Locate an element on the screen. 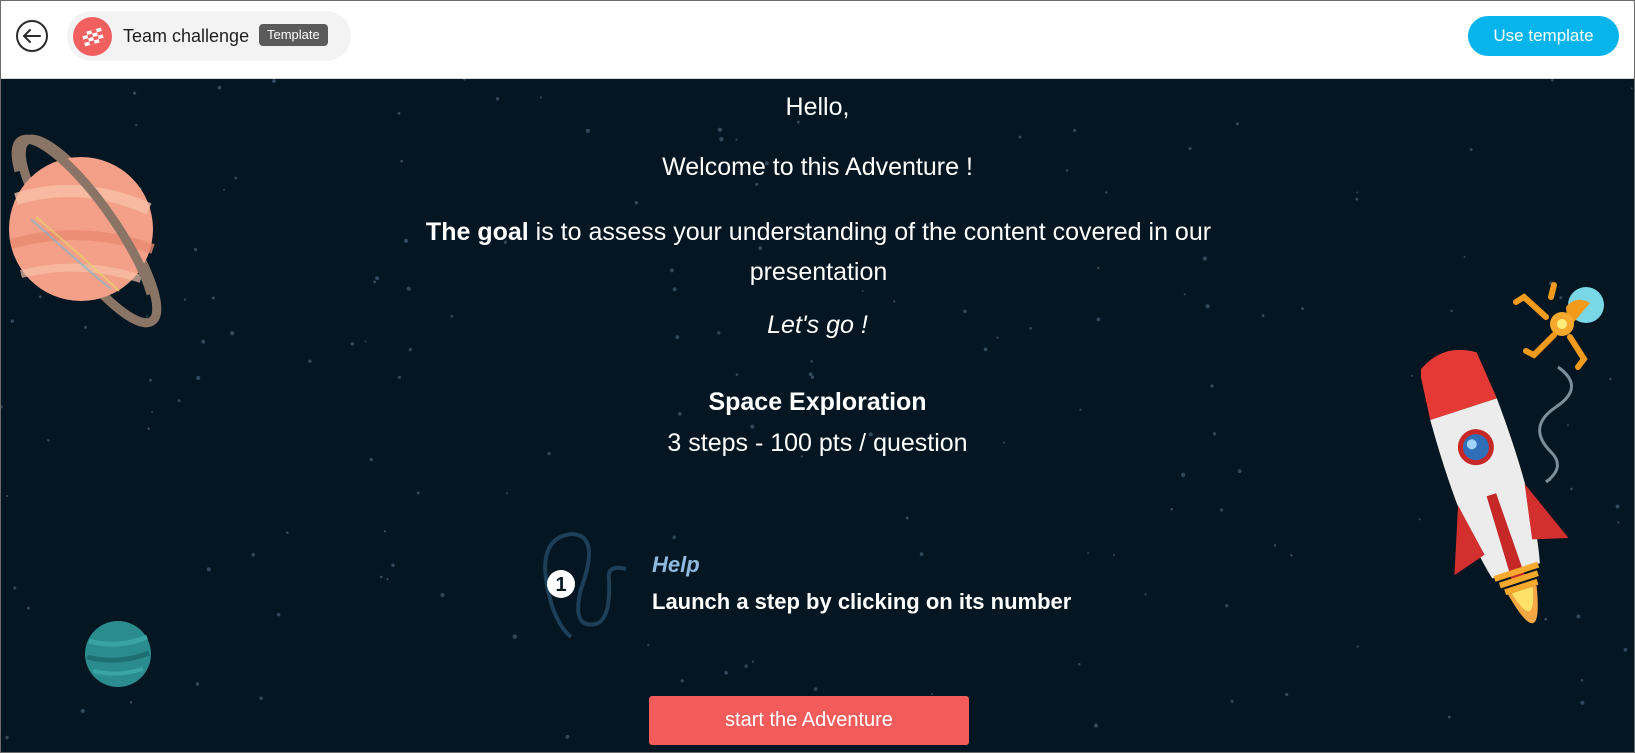 The image size is (1635, 753). app-title-pill: Team challenge Template is located at coordinates (209, 36).